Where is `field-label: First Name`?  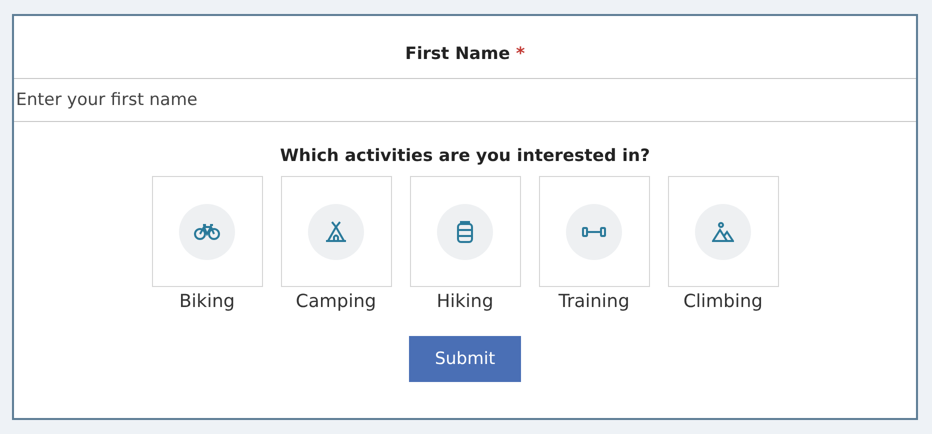 field-label: First Name is located at coordinates (457, 55).